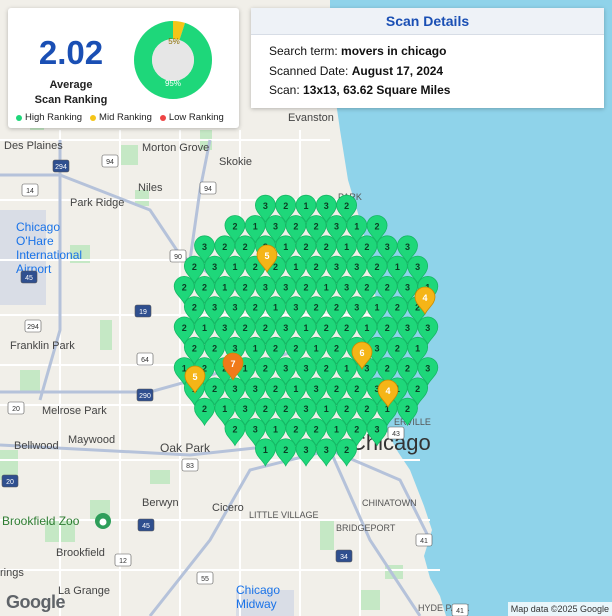 Image resolution: width=612 pixels, height=616 pixels. What do you see at coordinates (93, 117) in the screenshot?
I see `legend-mid-dot` at bounding box center [93, 117].